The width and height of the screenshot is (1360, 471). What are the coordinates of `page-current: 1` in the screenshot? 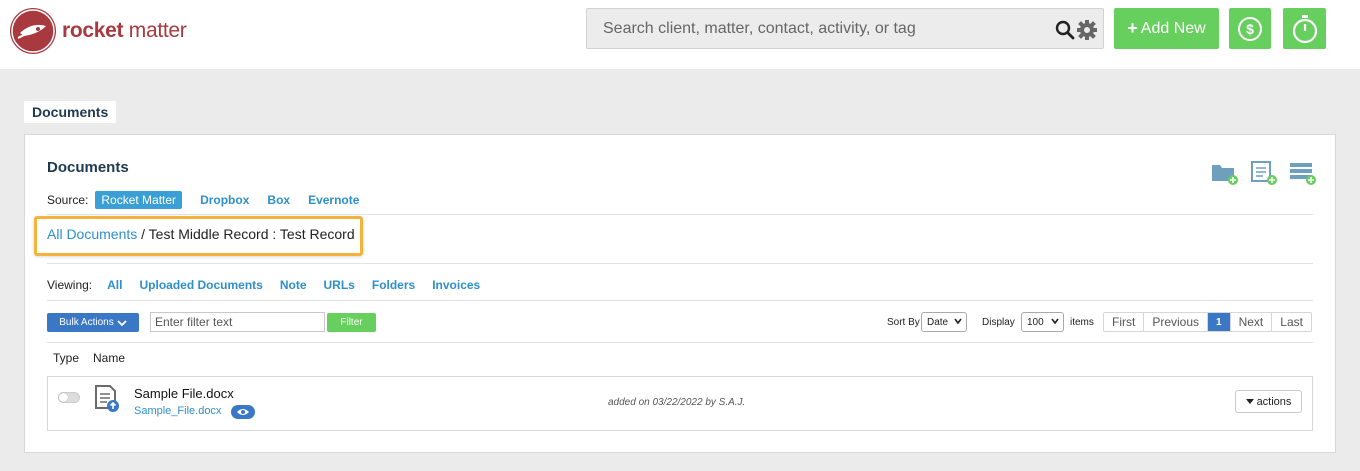 It's located at (1219, 322).